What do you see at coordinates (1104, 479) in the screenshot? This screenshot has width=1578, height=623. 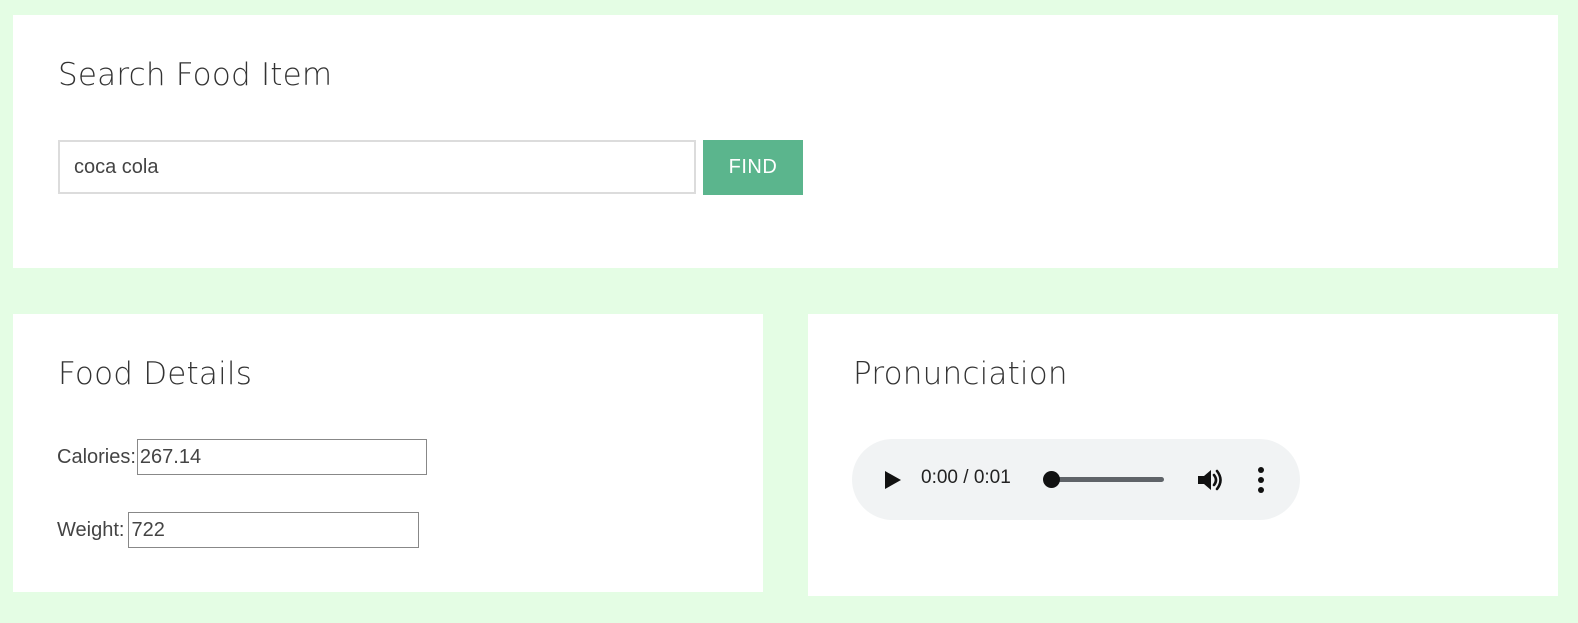 I see `seek-bar` at bounding box center [1104, 479].